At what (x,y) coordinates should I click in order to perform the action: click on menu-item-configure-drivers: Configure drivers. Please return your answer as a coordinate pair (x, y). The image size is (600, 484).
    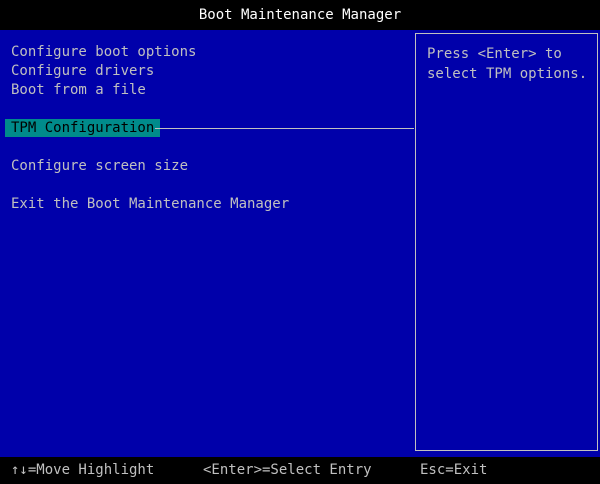
    Looking at the image, I should click on (82, 71).